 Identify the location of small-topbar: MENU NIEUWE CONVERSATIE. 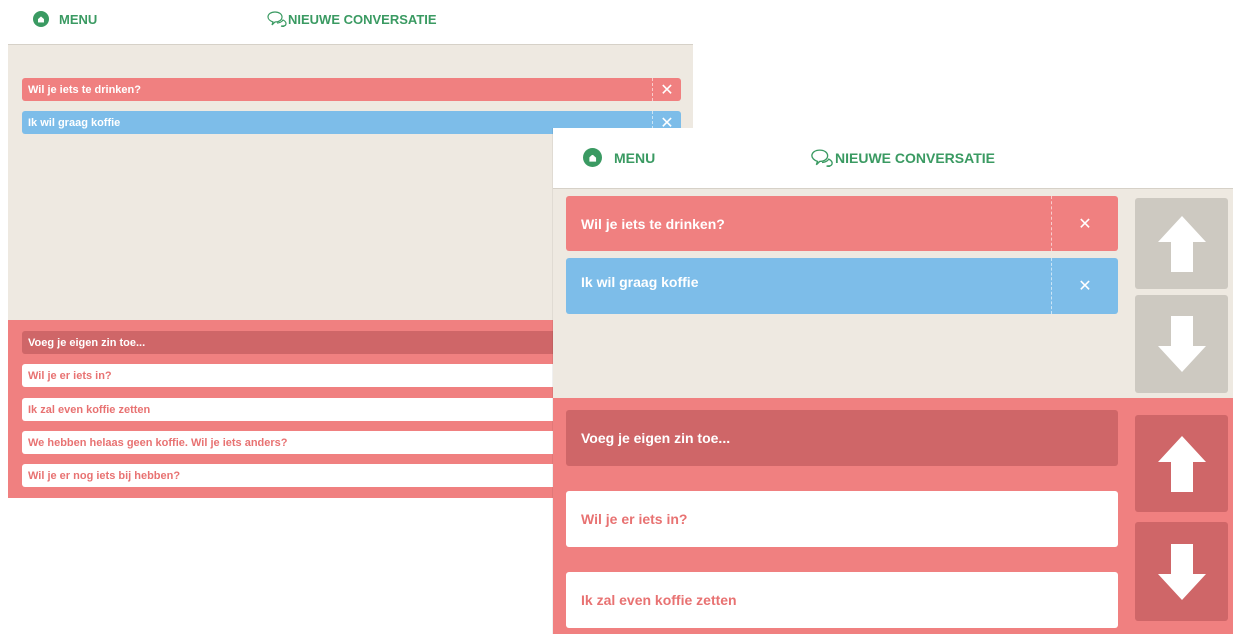
(350, 22).